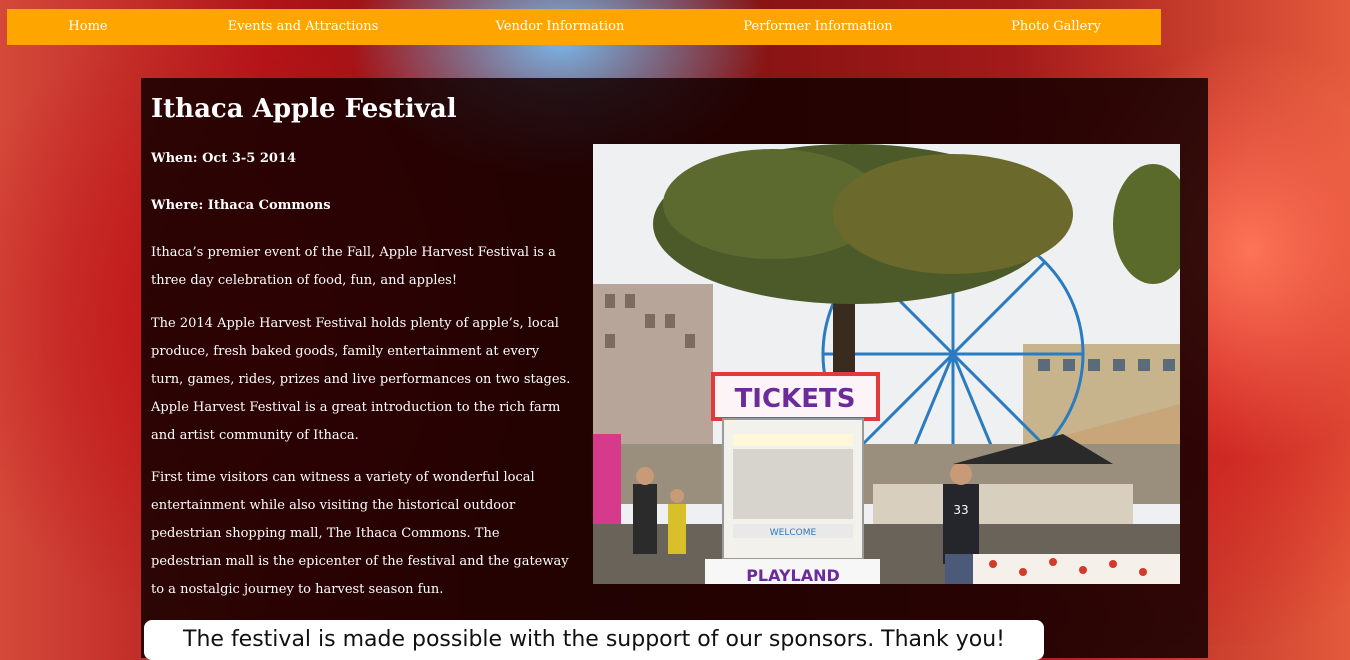  Describe the element at coordinates (303, 27) in the screenshot. I see `nav-events-and-attractions: Events and Attractions` at that location.